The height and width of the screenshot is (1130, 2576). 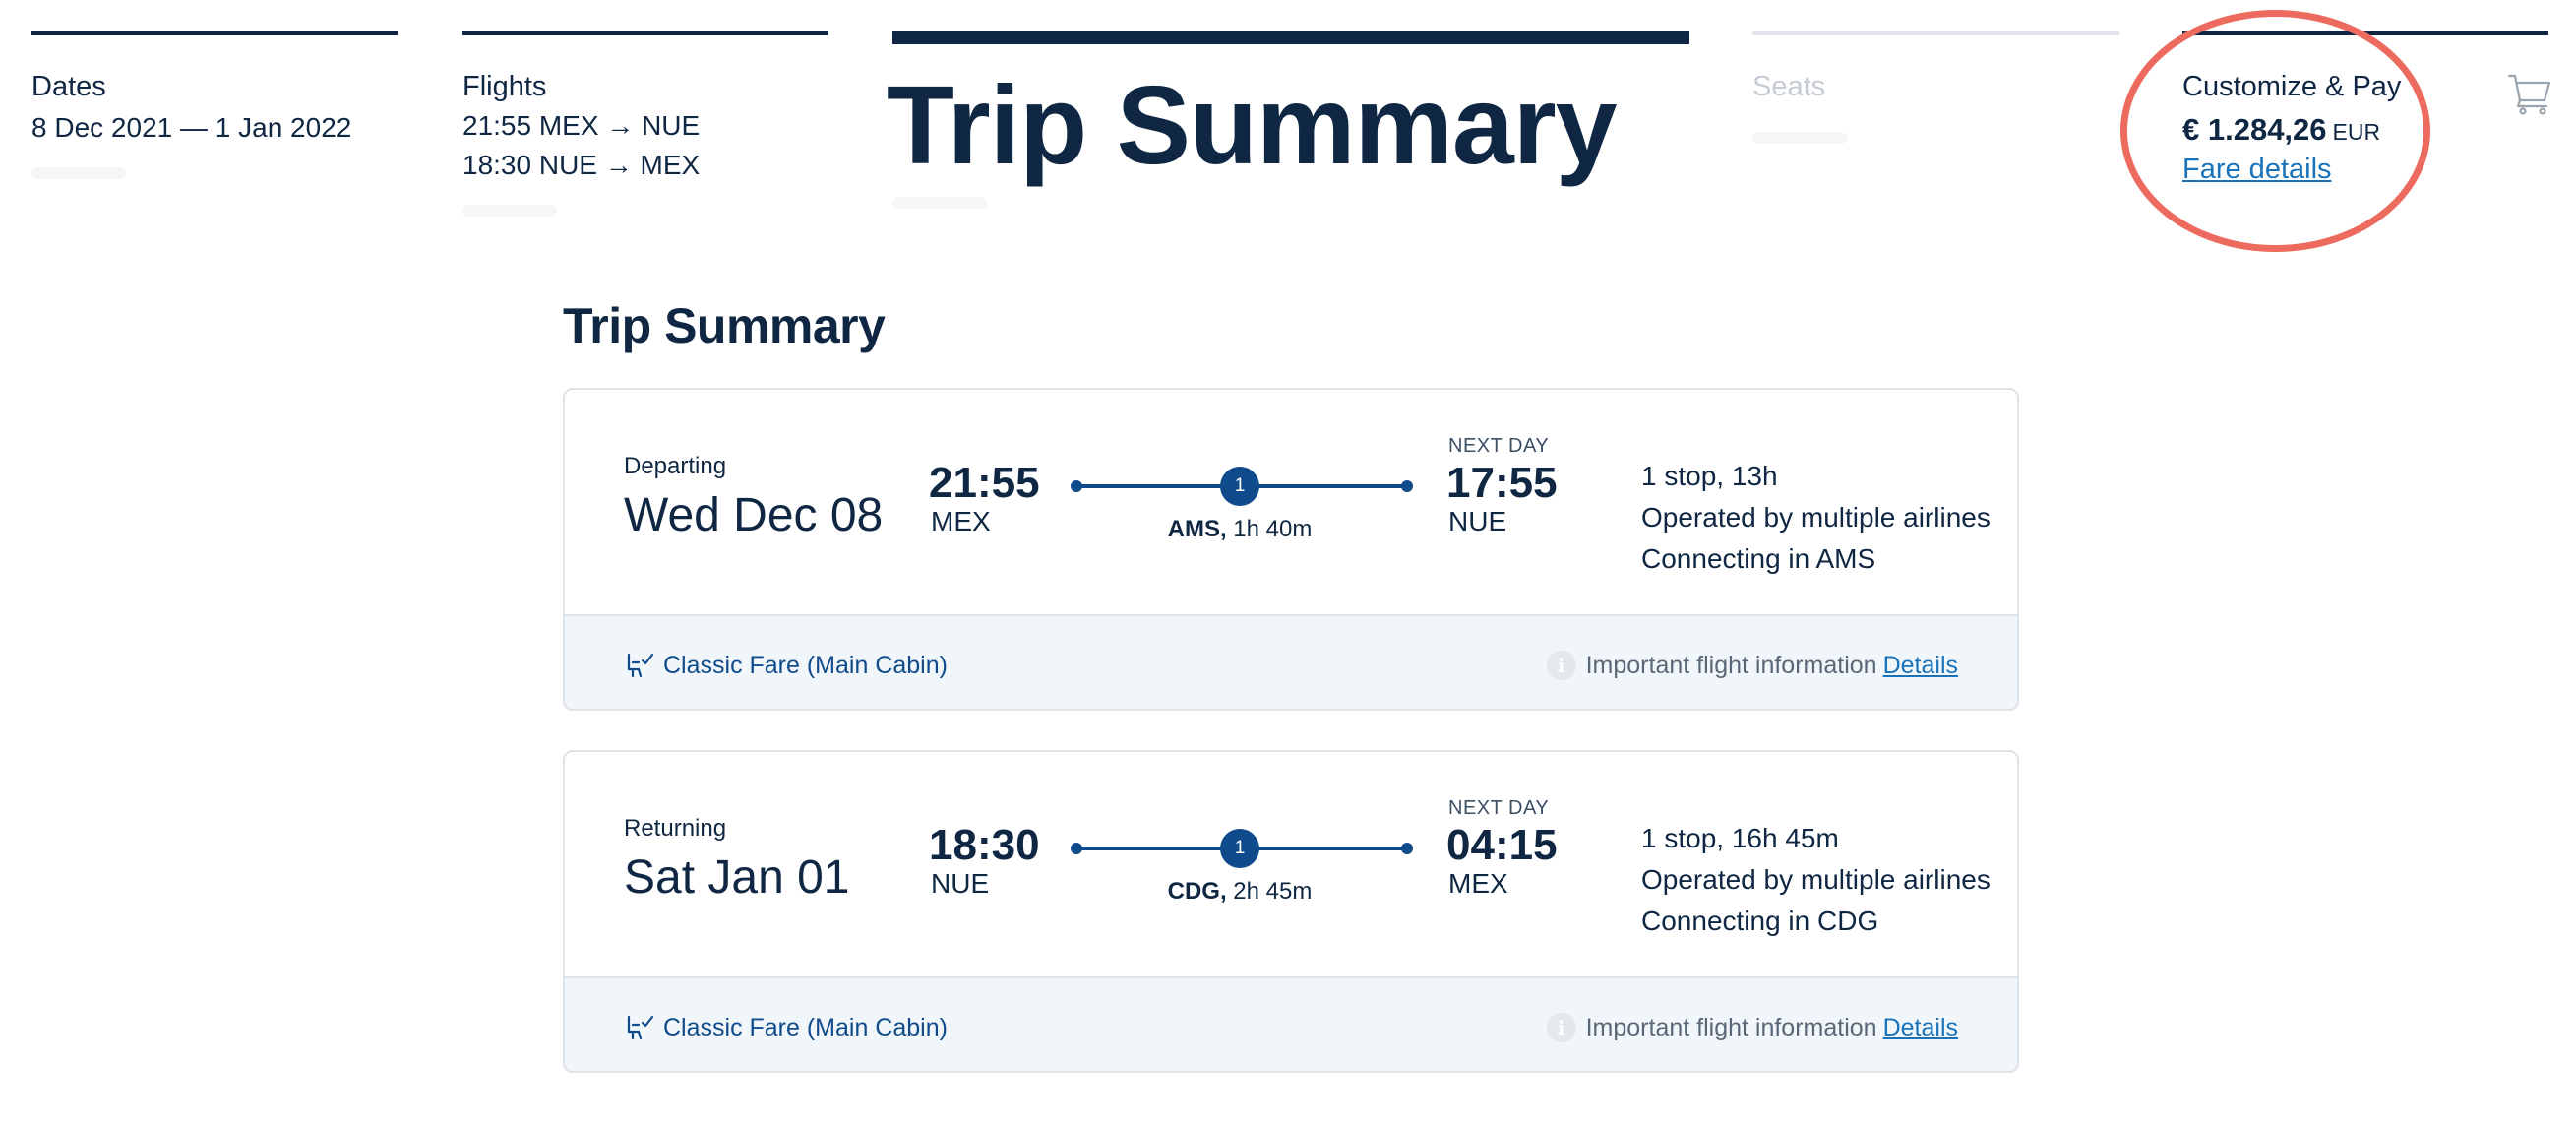 I want to click on arrival-airport: MEX, so click(x=1478, y=883).